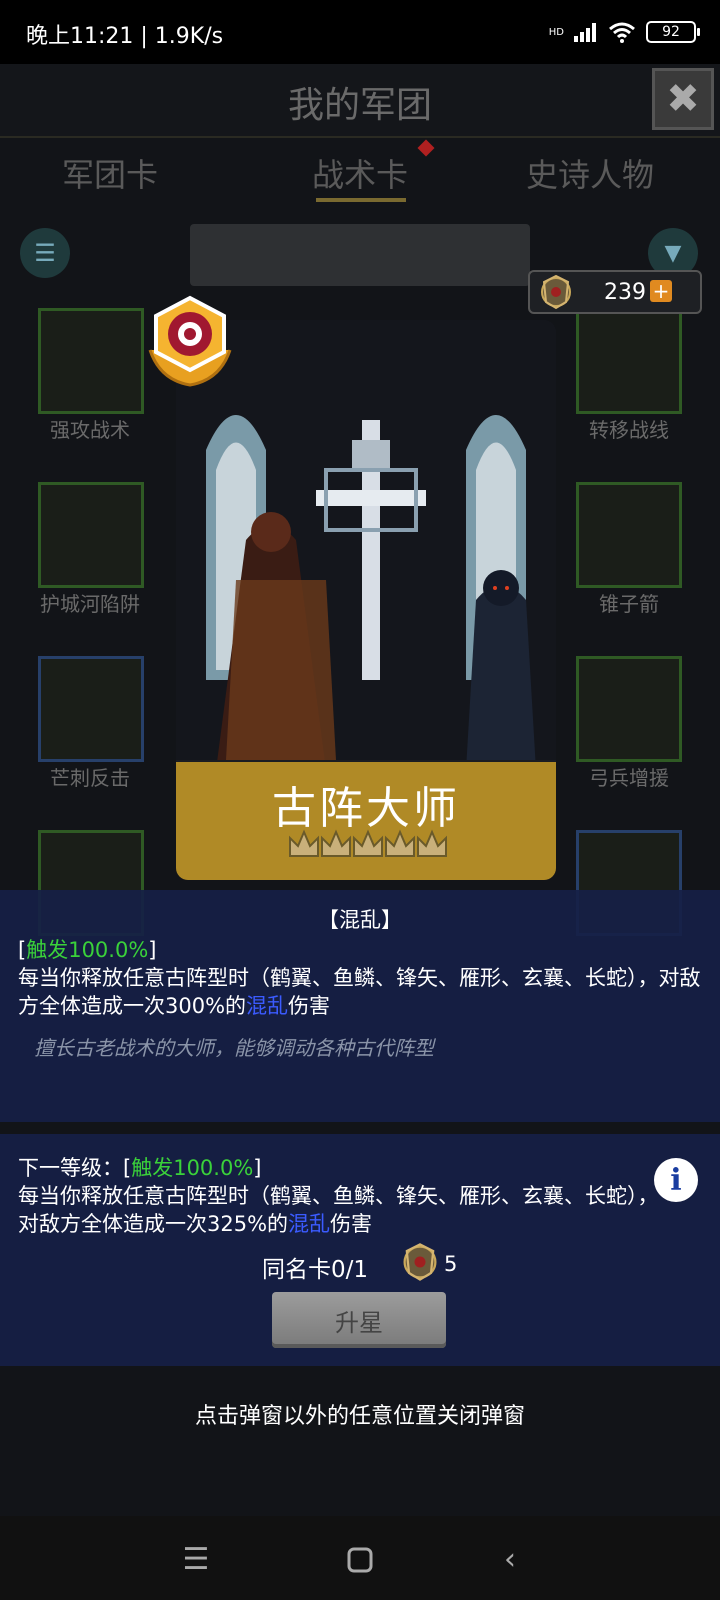 The image size is (720, 1600). Describe the element at coordinates (510, 1560) in the screenshot. I see `back-icon: ‹` at that location.